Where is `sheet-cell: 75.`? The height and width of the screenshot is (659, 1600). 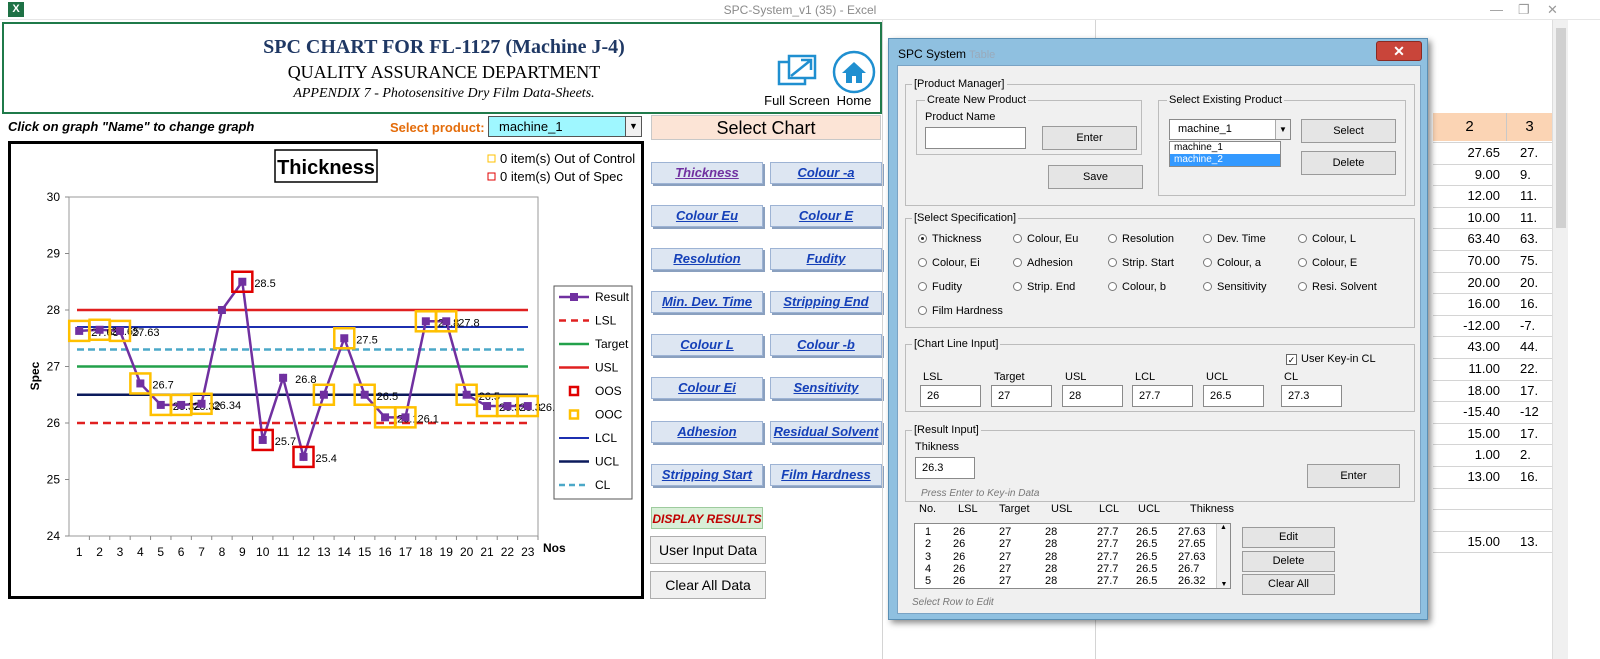 sheet-cell: 75. is located at coordinates (1535, 260).